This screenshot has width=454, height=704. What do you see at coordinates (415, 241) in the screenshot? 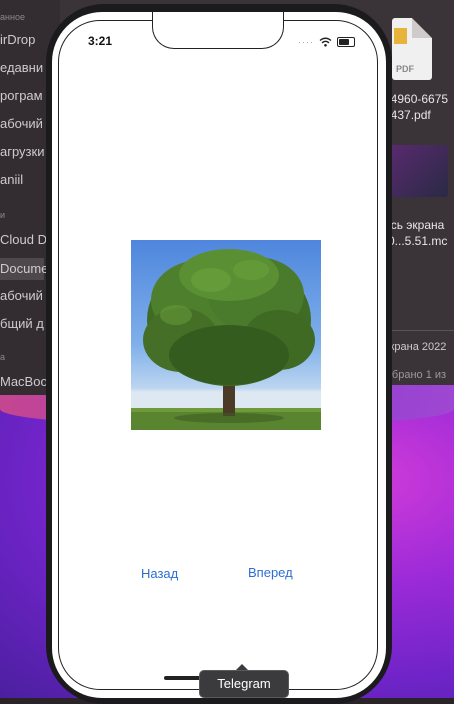
I see `video-file-name-line2: -0...5.51.mc` at bounding box center [415, 241].